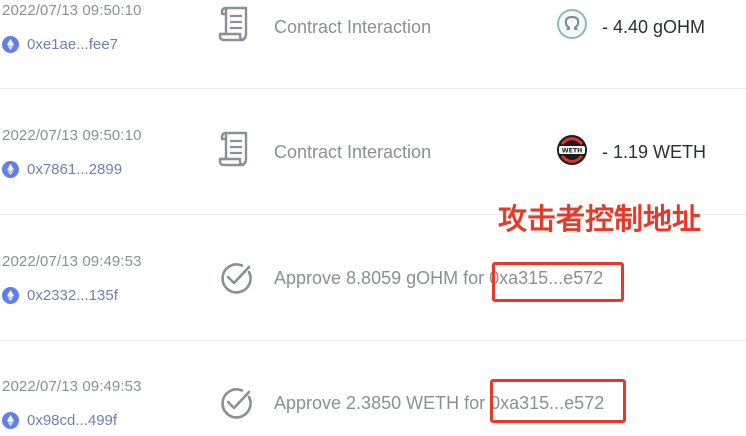 This screenshot has height=436, width=746. Describe the element at coordinates (382, 403) in the screenshot. I see `approve-text: Approve 2.3850 WETH for` at that location.